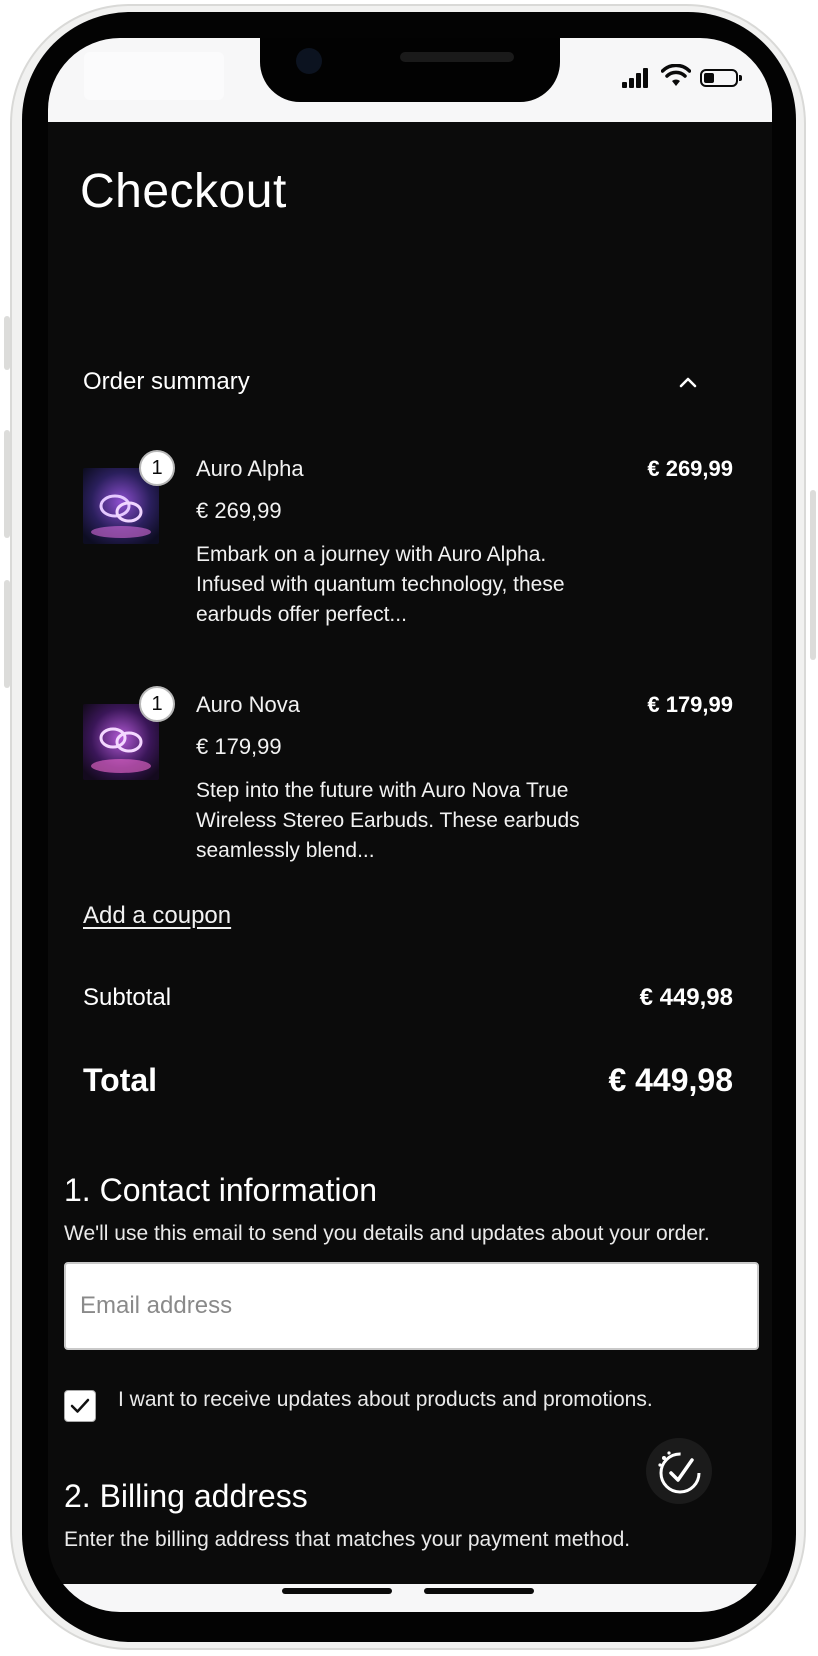 The height and width of the screenshot is (1656, 818). Describe the element at coordinates (813, 575) in the screenshot. I see `side-button-power` at that location.